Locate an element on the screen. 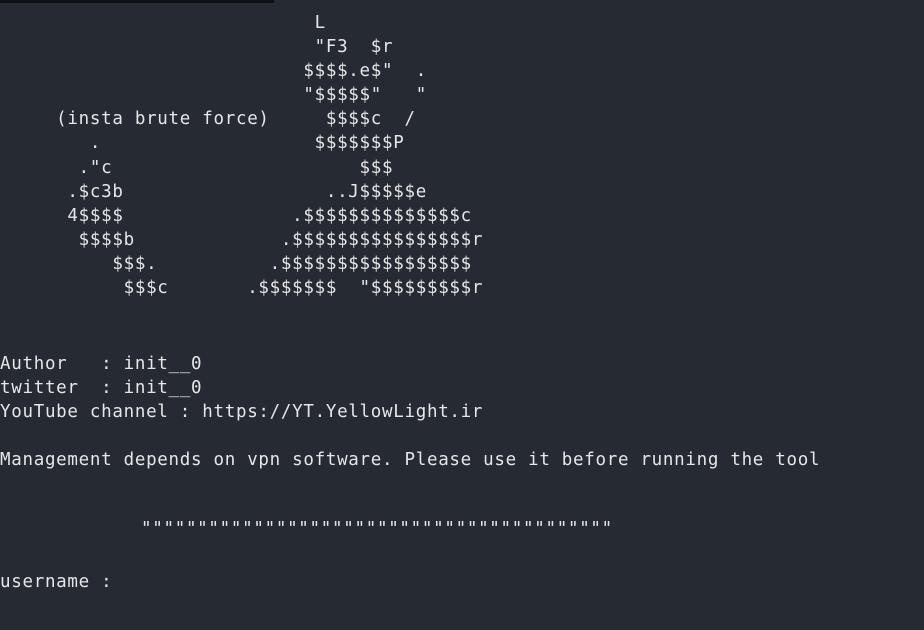 The width and height of the screenshot is (924, 630). author-line: Author : init__0 is located at coordinates (101, 364).